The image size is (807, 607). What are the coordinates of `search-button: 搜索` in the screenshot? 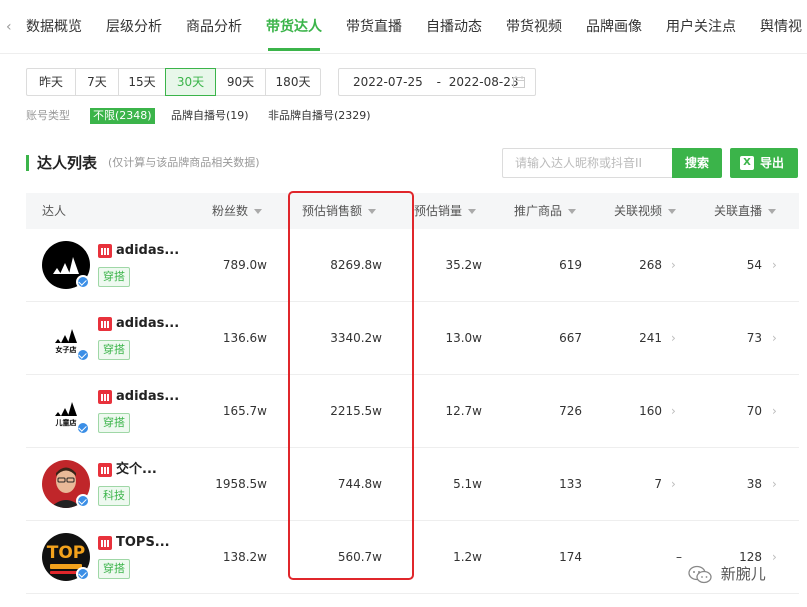 It's located at (697, 163).